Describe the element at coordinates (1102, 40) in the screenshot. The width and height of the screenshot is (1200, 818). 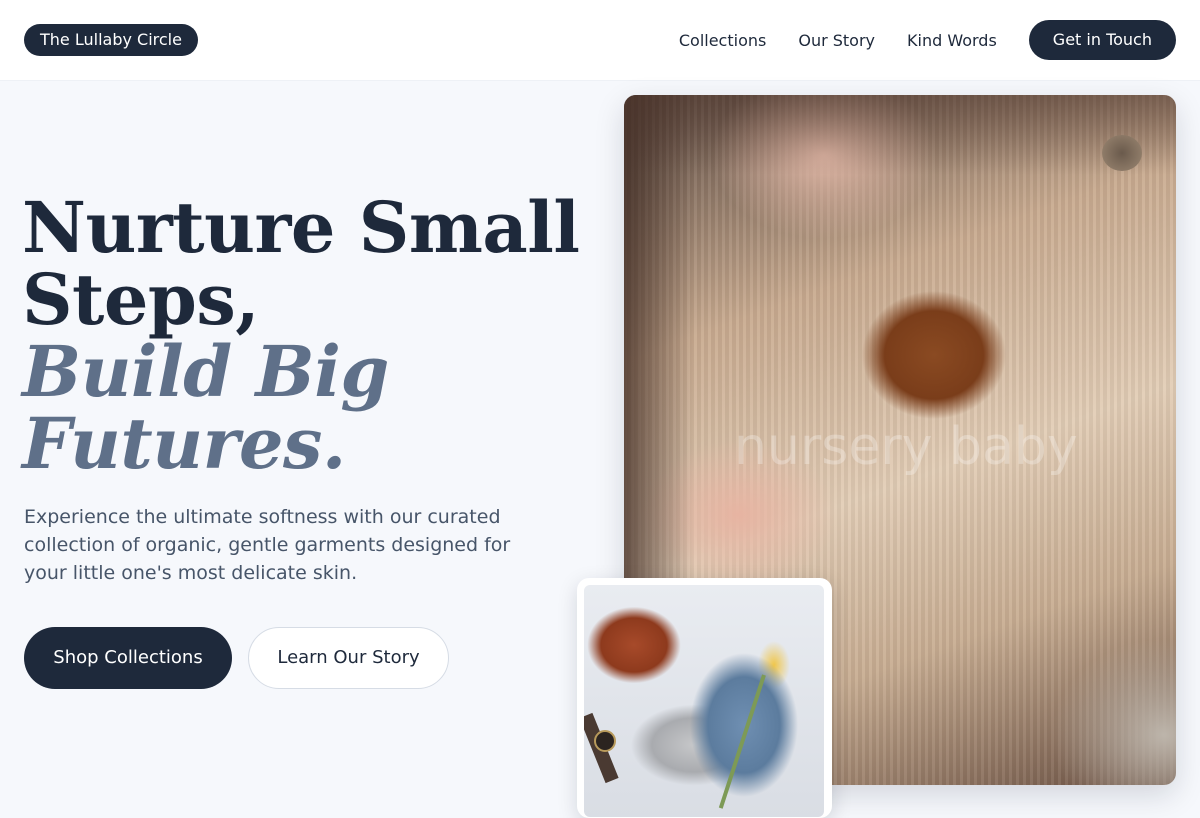
I see `get-in-touch-button: Get in Touch` at that location.